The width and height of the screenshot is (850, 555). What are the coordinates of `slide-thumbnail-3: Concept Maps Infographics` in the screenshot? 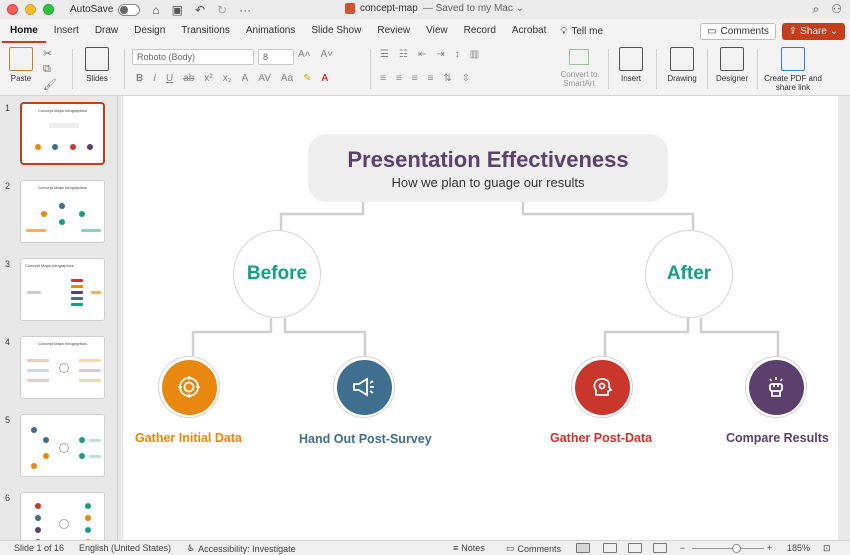 It's located at (62, 289).